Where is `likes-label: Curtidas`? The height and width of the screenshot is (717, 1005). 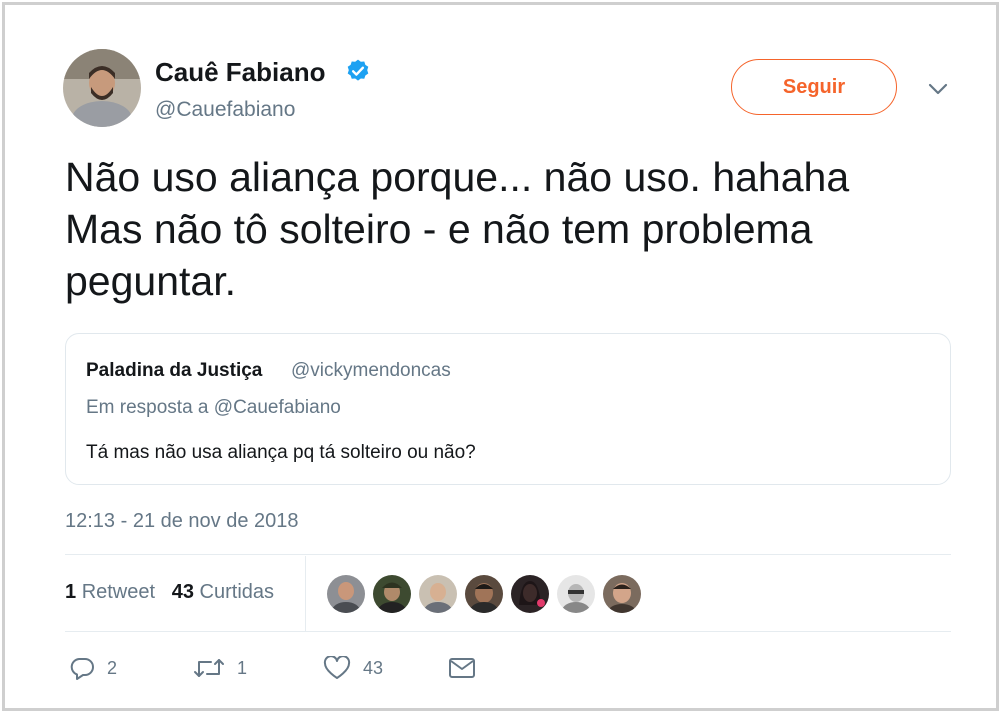
likes-label: Curtidas is located at coordinates (237, 592).